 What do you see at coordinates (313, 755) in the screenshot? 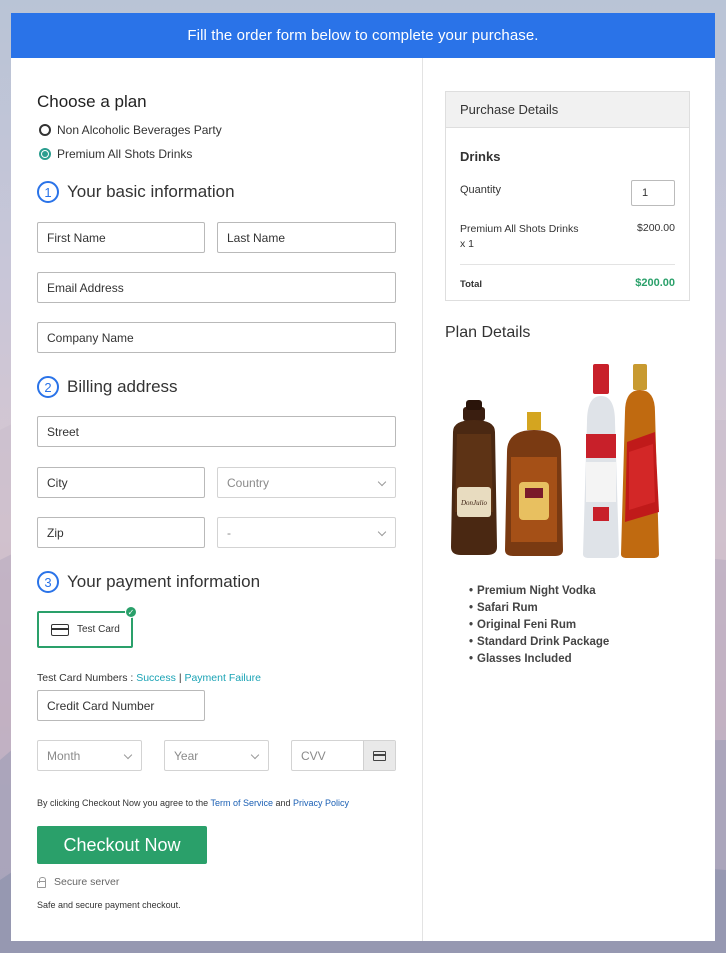
I see `cvv-placeholder: CVV` at bounding box center [313, 755].